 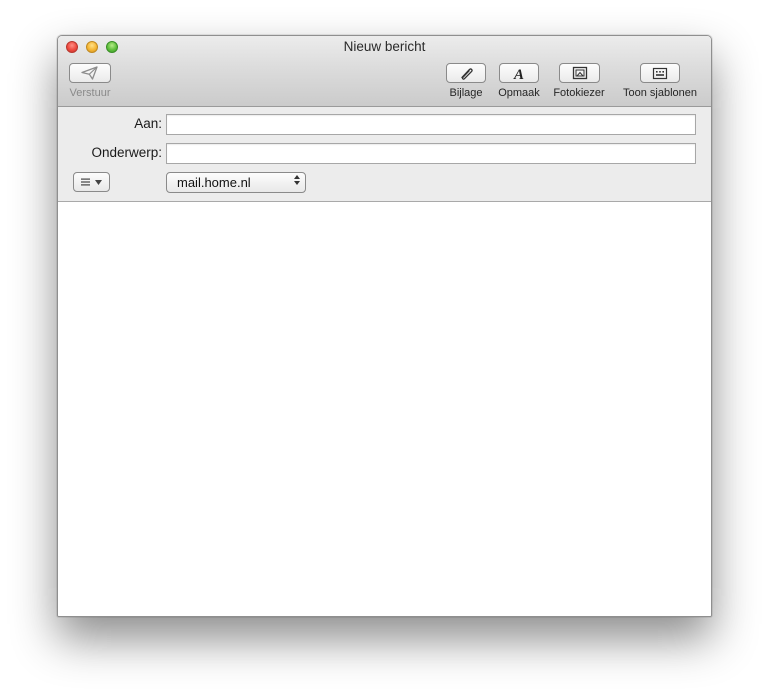 What do you see at coordinates (431, 153) in the screenshot?
I see `subject-field` at bounding box center [431, 153].